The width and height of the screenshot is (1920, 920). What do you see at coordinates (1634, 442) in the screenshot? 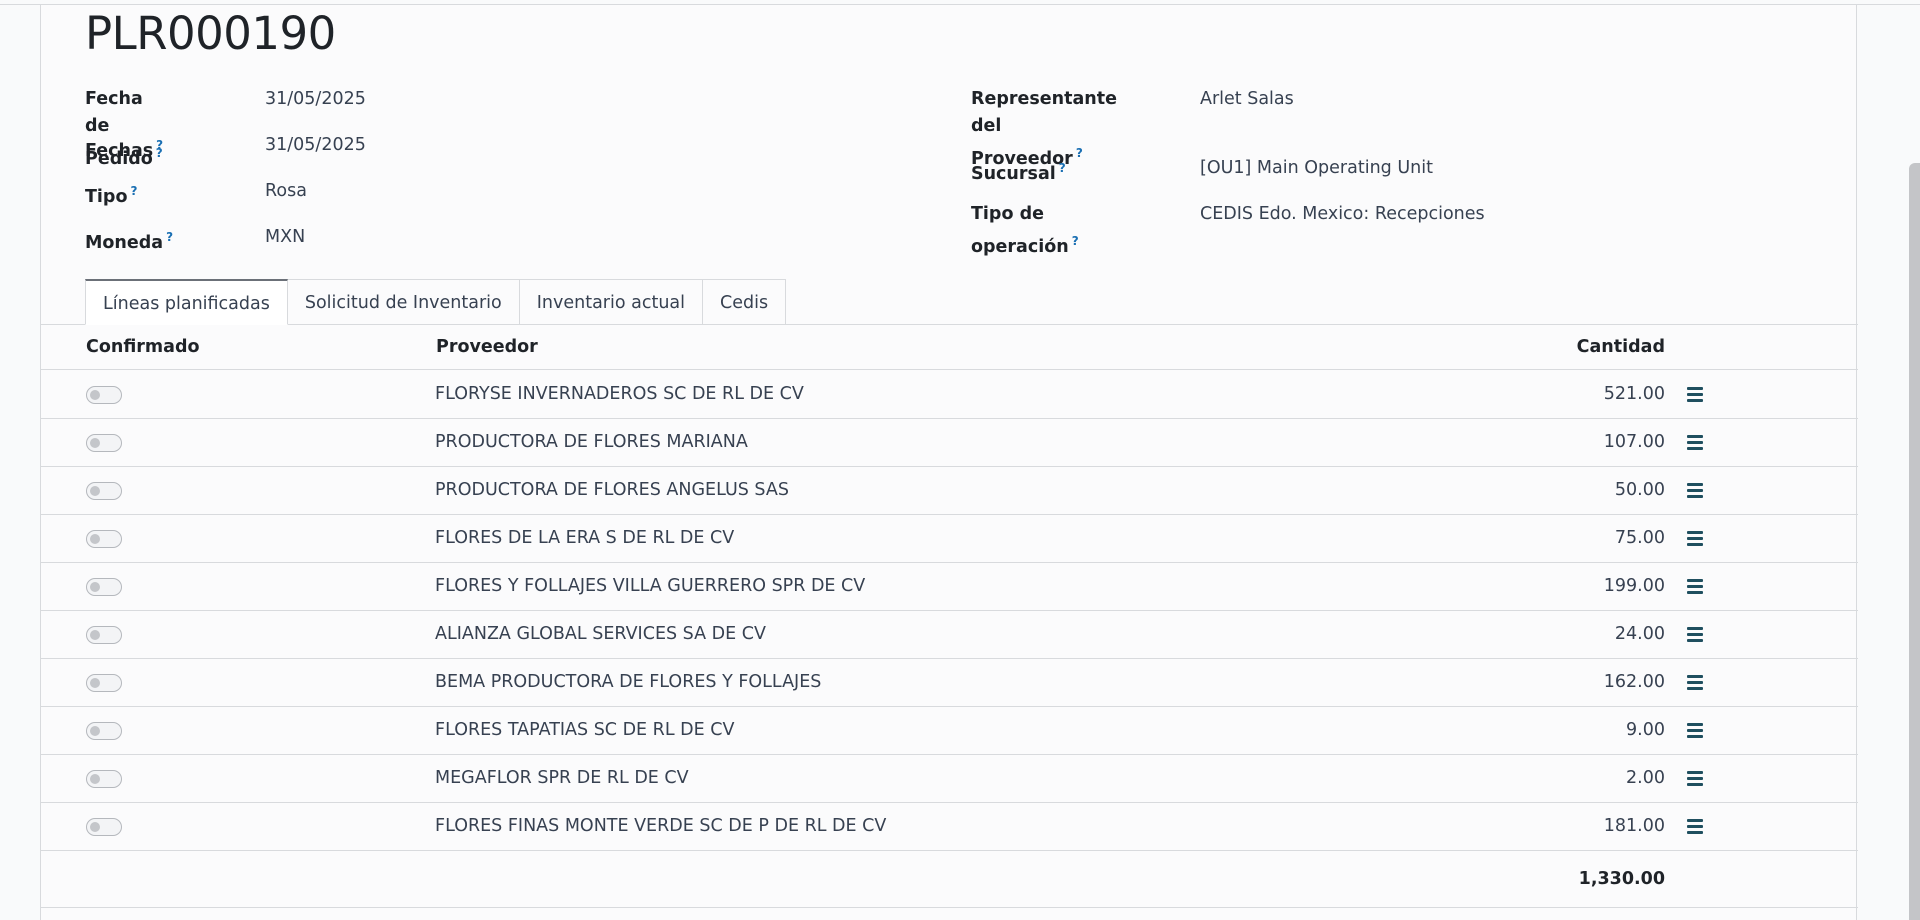
I see `cantidad-cell: 107.00` at bounding box center [1634, 442].